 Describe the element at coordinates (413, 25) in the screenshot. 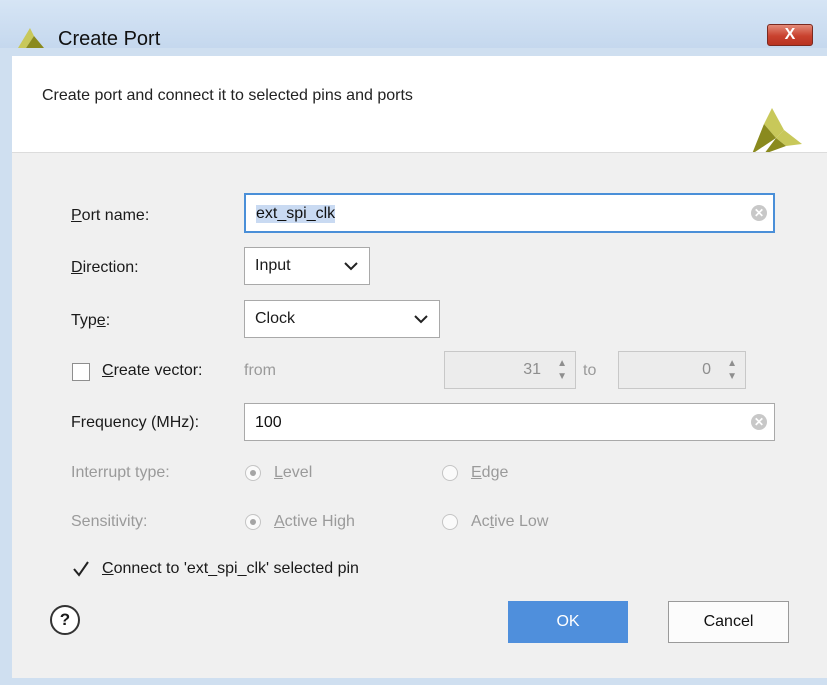

I see `title-bar: Create Port X` at that location.